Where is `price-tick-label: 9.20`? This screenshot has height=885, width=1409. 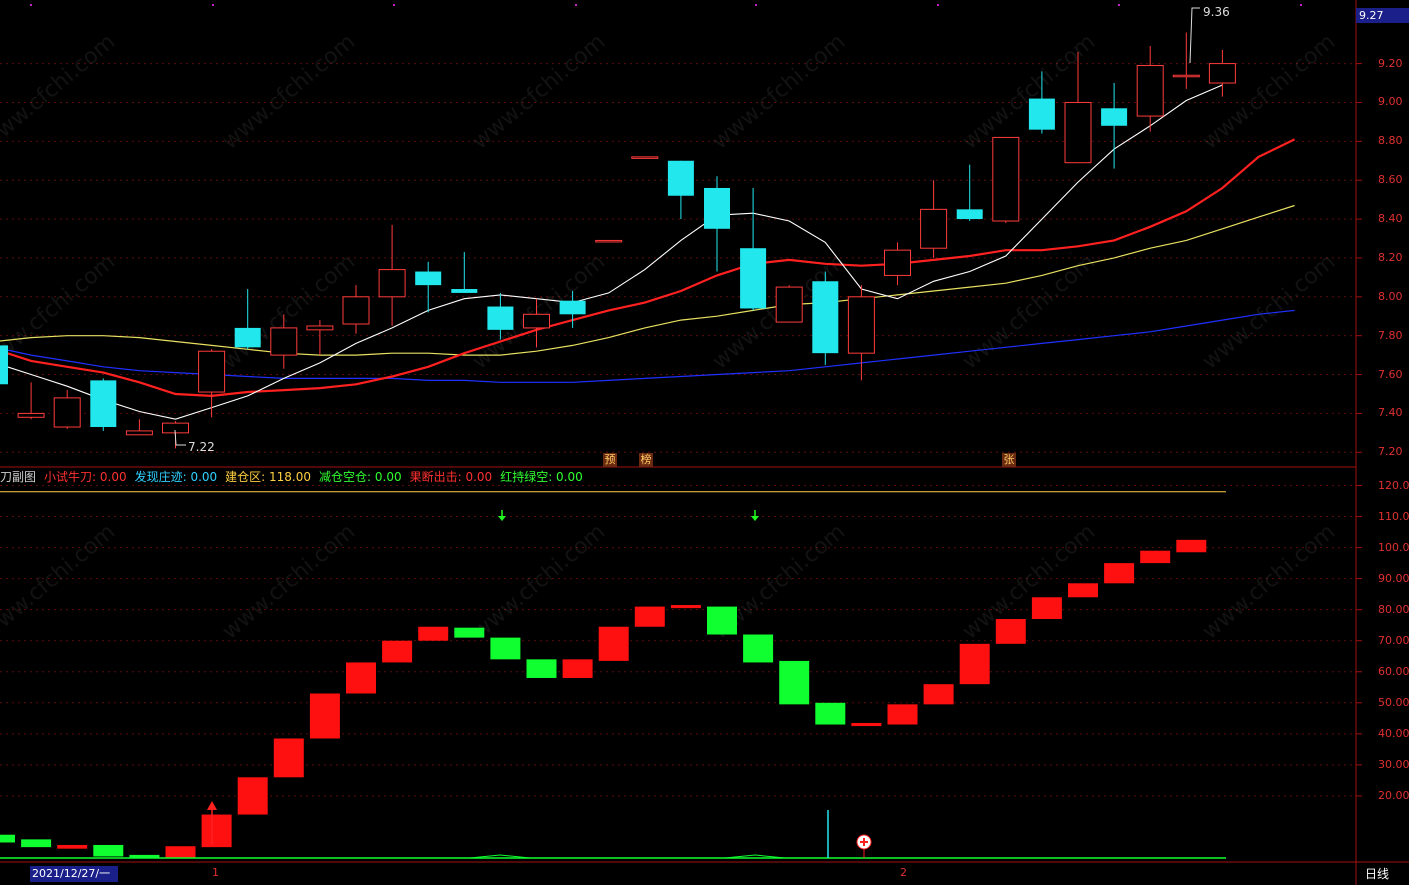
price-tick-label: 9.20 is located at coordinates (1390, 63).